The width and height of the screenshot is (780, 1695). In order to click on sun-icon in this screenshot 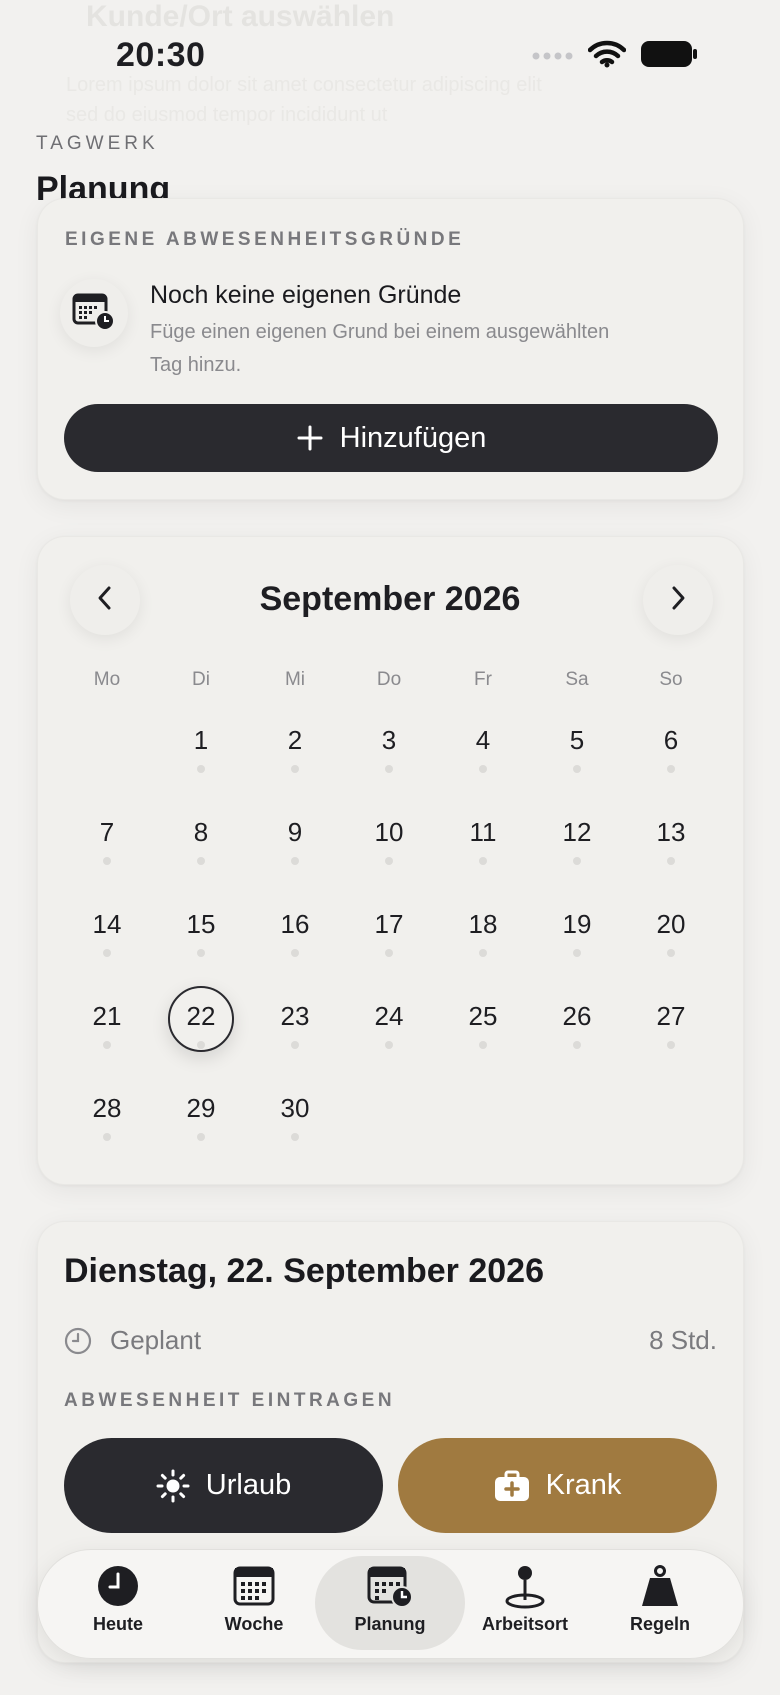, I will do `click(173, 1486)`.